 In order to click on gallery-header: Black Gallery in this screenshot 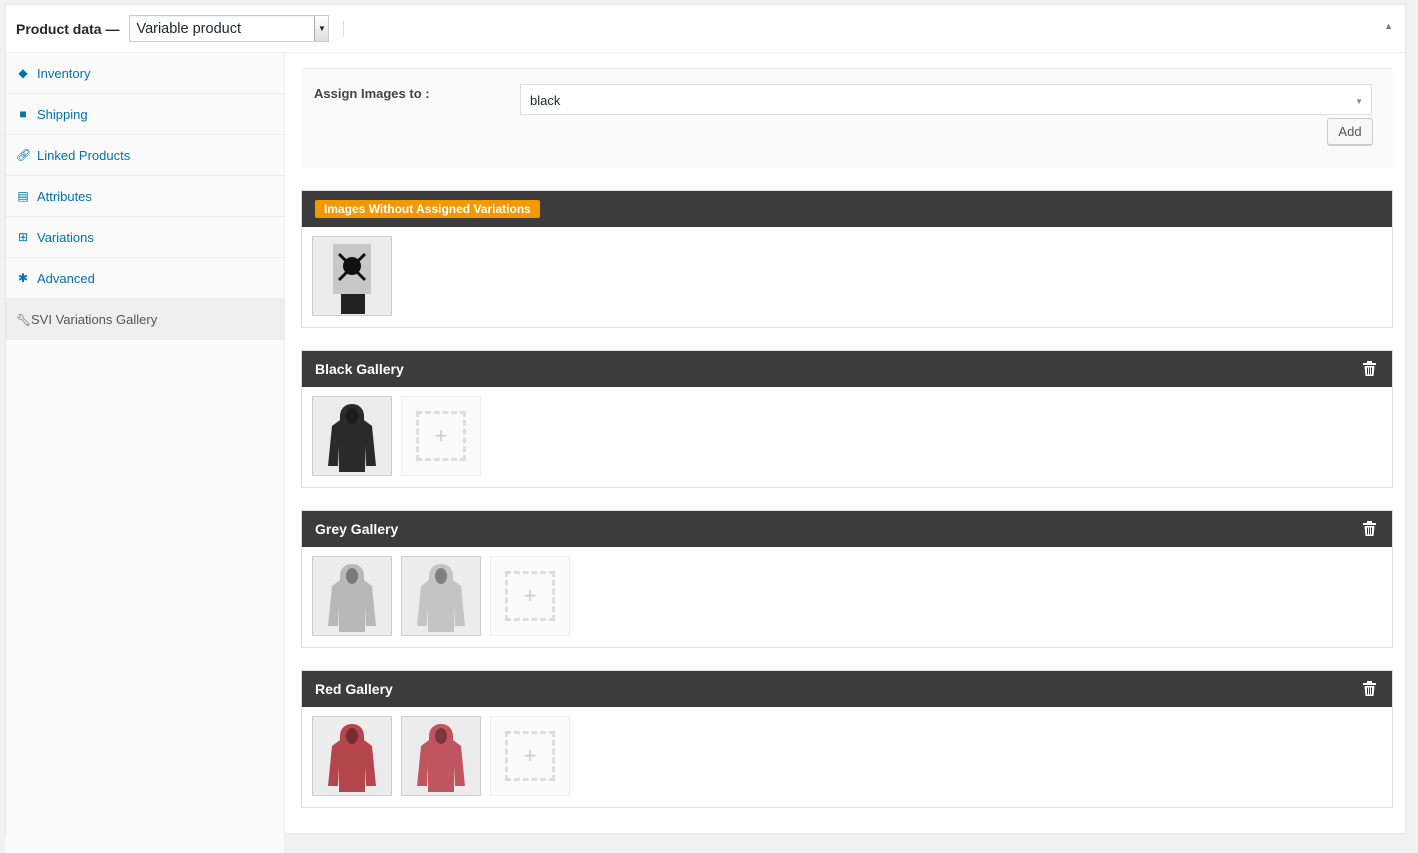, I will do `click(847, 369)`.